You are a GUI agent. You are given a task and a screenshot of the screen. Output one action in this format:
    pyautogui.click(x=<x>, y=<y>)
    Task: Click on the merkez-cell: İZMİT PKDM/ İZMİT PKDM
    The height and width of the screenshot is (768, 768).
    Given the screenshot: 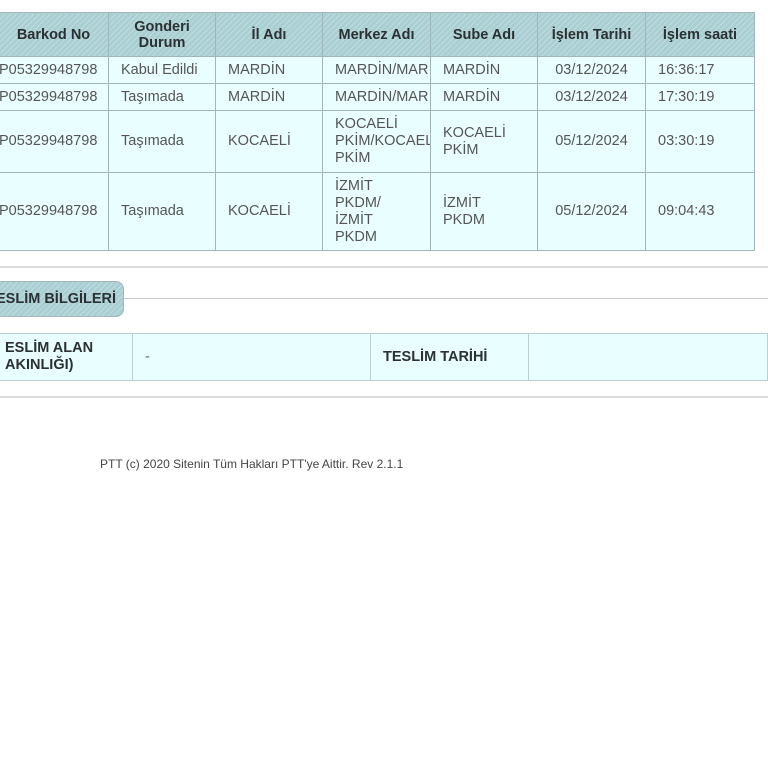 What is the action you would take?
    pyautogui.click(x=376, y=211)
    